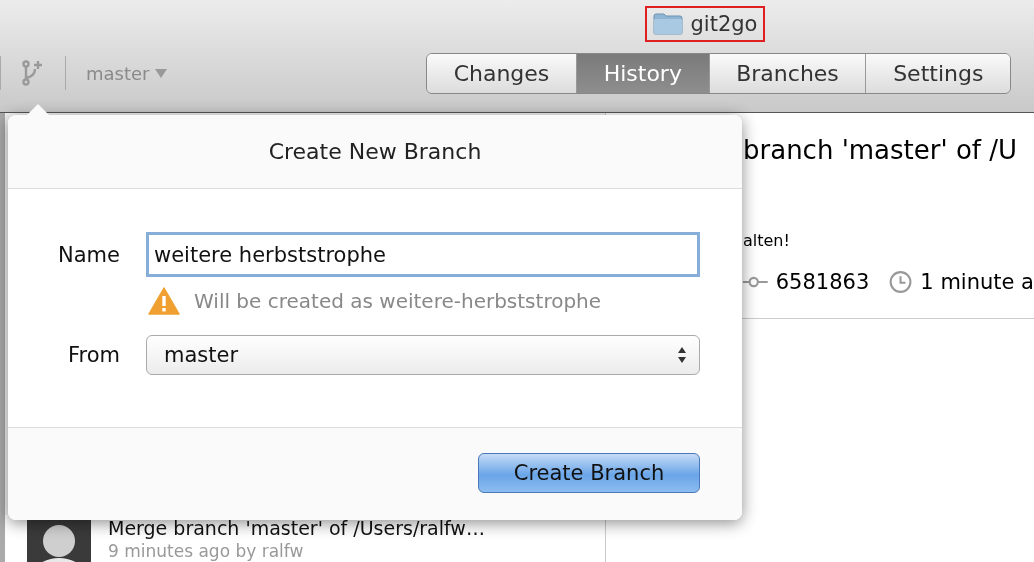  I want to click on warning-icon, so click(164, 301).